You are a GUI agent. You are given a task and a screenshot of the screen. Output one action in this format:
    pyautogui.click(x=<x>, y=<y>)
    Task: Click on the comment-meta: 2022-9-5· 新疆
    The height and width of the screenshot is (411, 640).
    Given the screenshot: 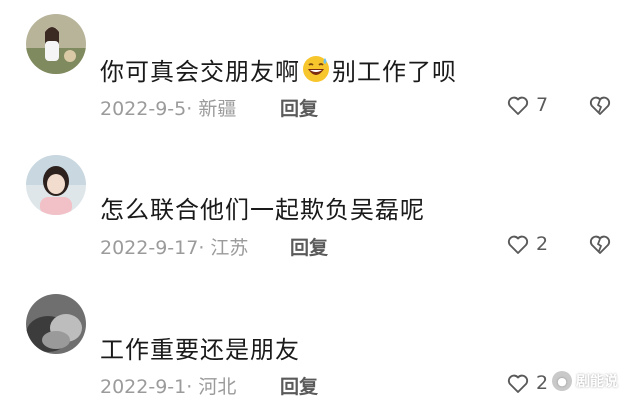 What is the action you would take?
    pyautogui.click(x=168, y=107)
    